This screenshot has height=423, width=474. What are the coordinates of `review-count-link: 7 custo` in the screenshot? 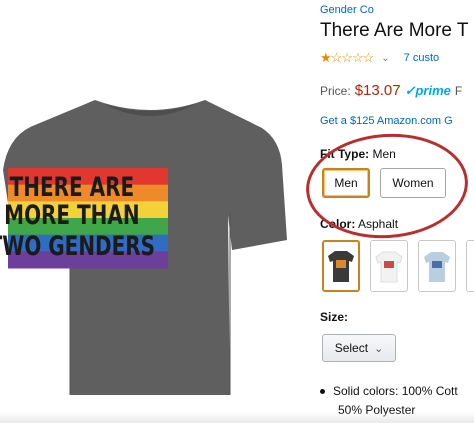 It's located at (421, 58).